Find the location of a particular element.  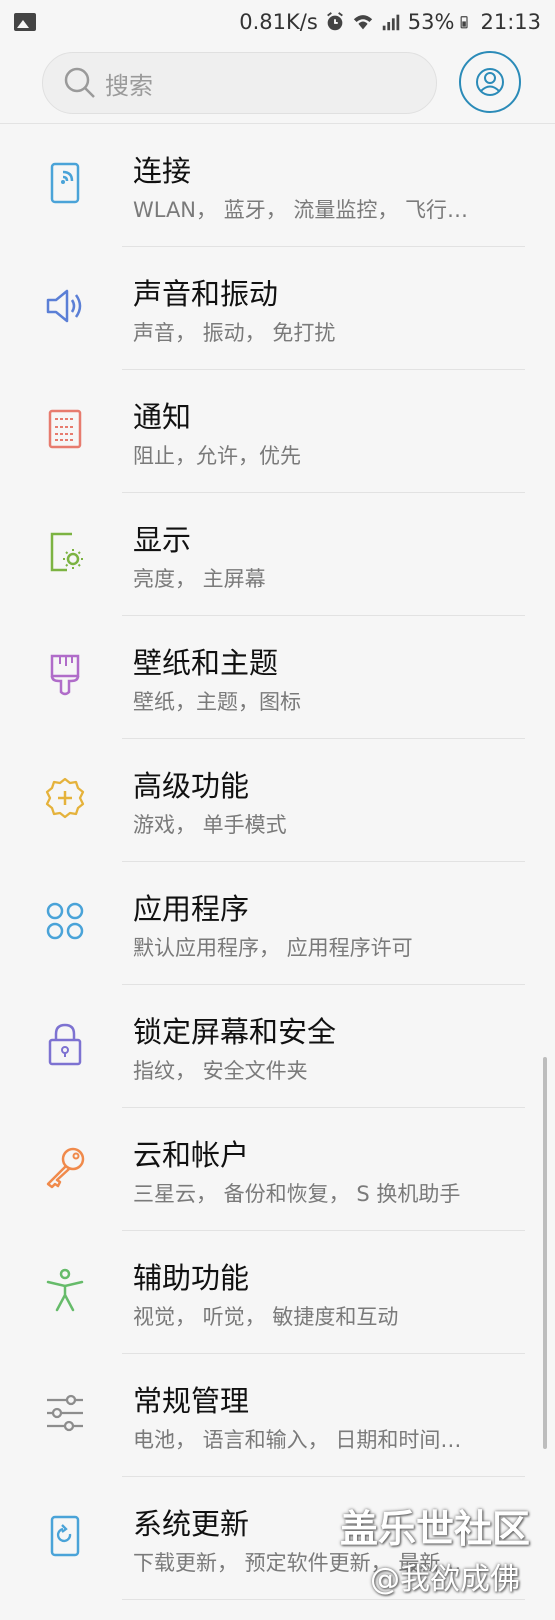

item-title: 系统更新 is located at coordinates (191, 1524).